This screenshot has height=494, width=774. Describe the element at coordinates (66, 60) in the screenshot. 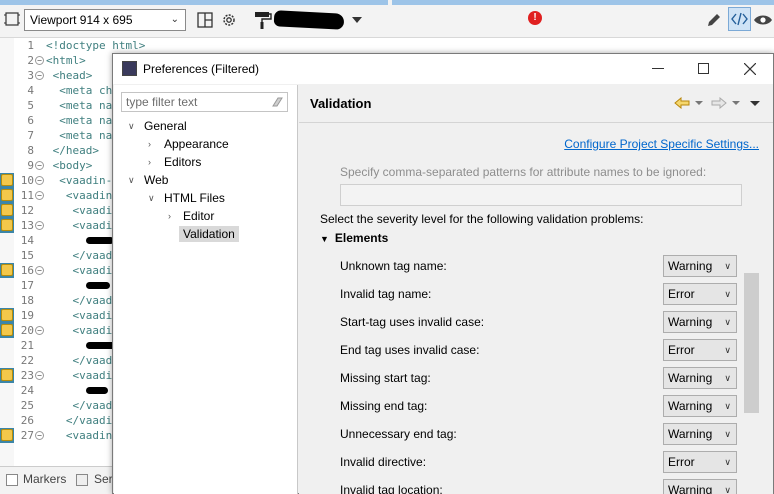

I see `code-text: <html>` at that location.